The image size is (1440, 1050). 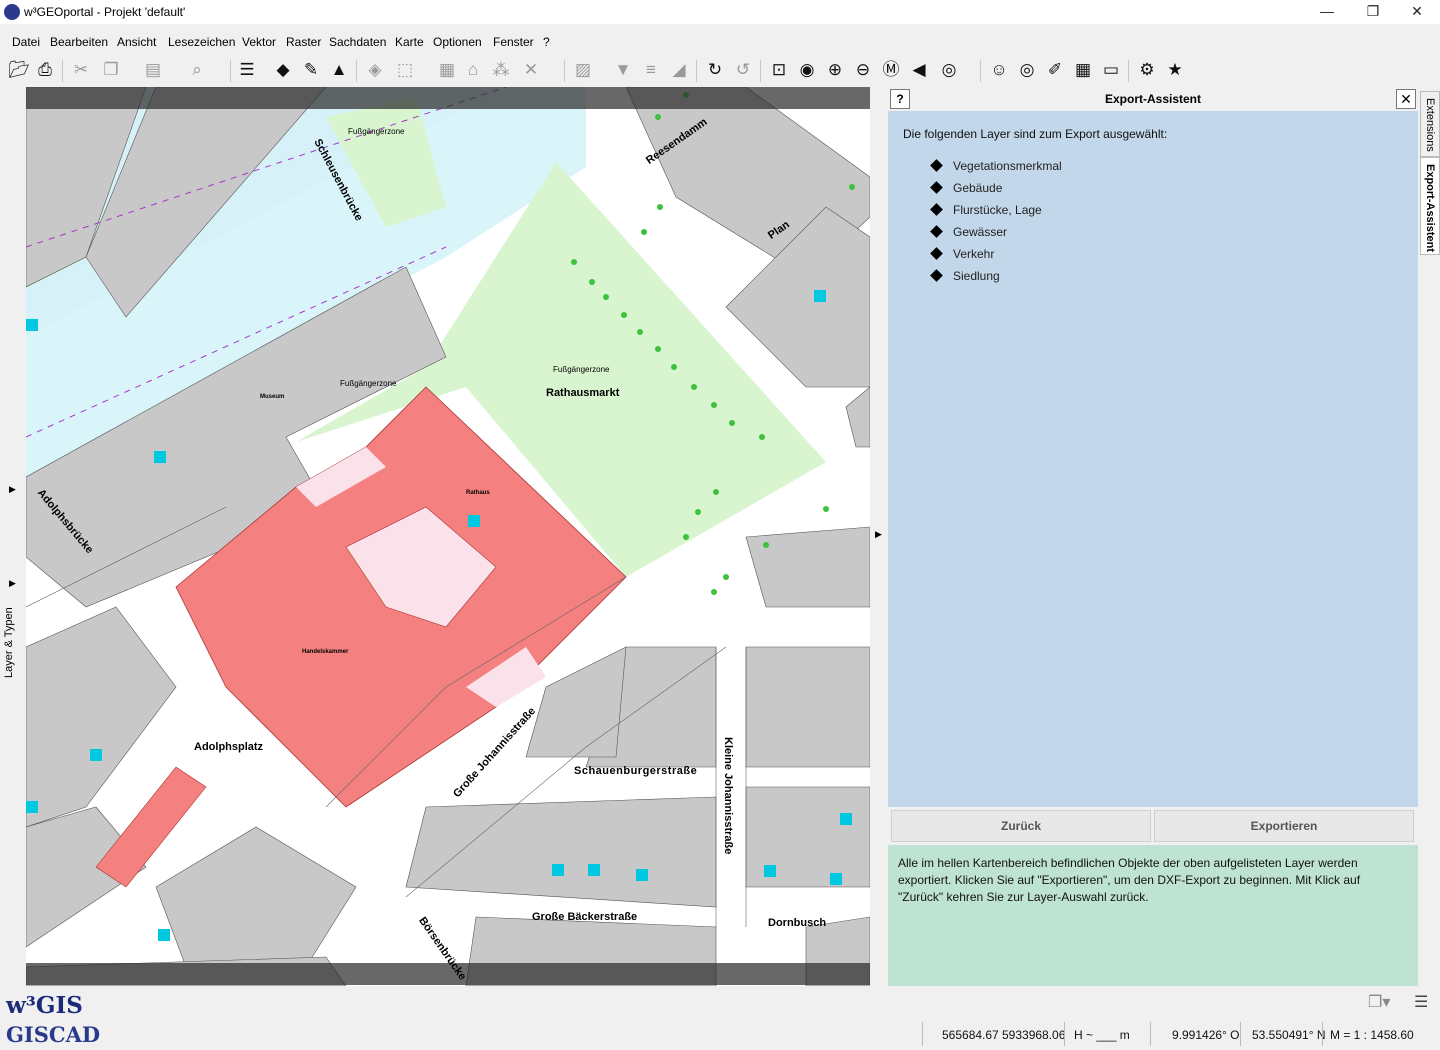 I want to click on fill2-icon: ≡, so click(x=651, y=70).